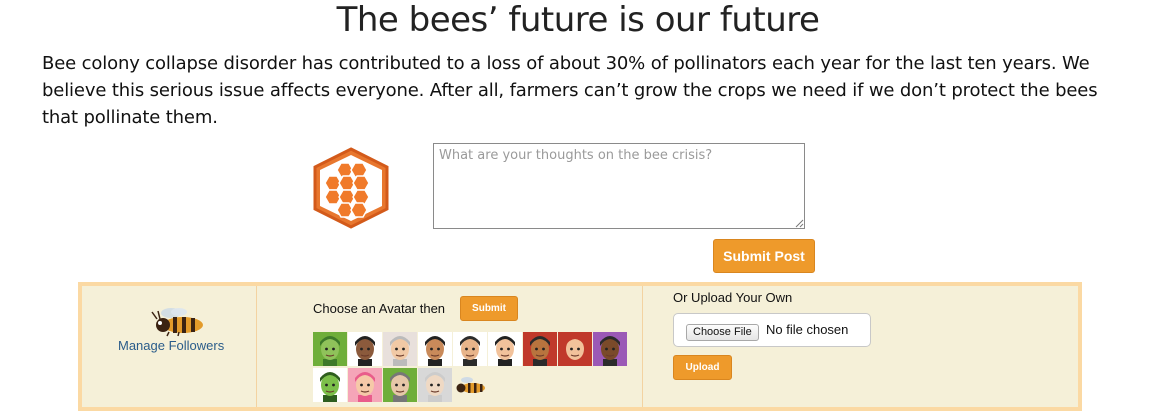  I want to click on choose-file-button: Choose File, so click(722, 332).